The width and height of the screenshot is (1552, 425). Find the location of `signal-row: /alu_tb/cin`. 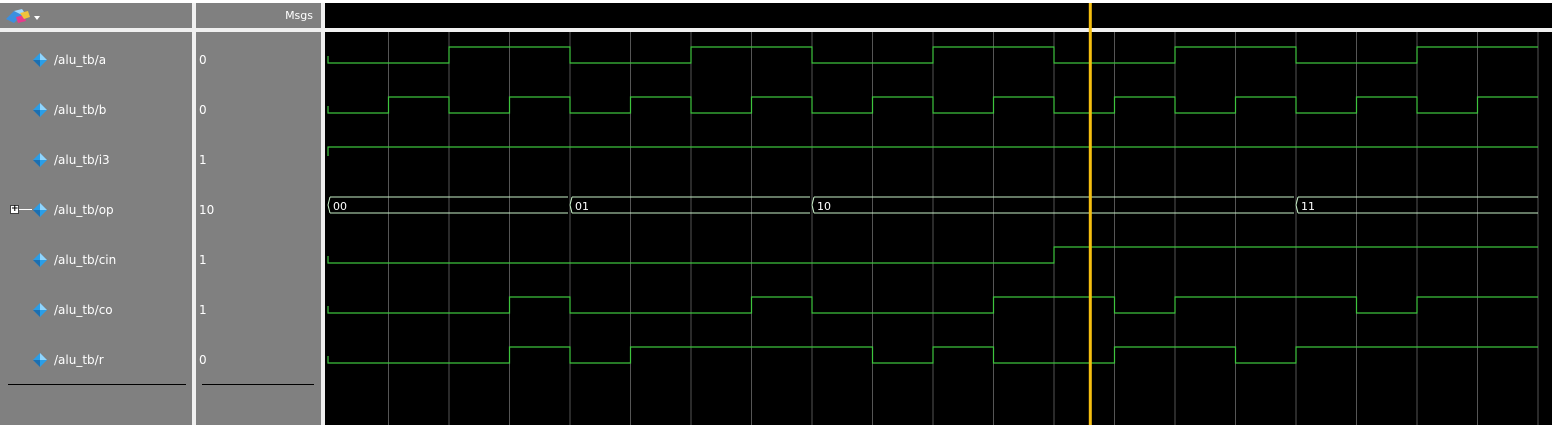

signal-row: /alu_tb/cin is located at coordinates (96, 260).